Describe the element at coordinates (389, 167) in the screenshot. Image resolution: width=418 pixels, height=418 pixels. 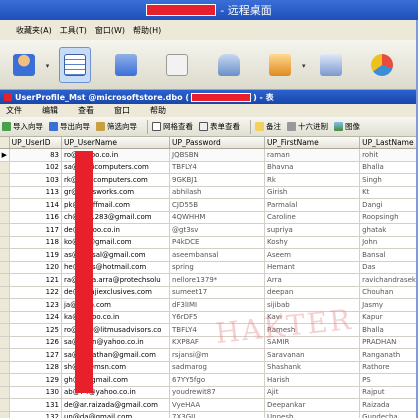
I see `cell-lastname: Bhalla` at that location.